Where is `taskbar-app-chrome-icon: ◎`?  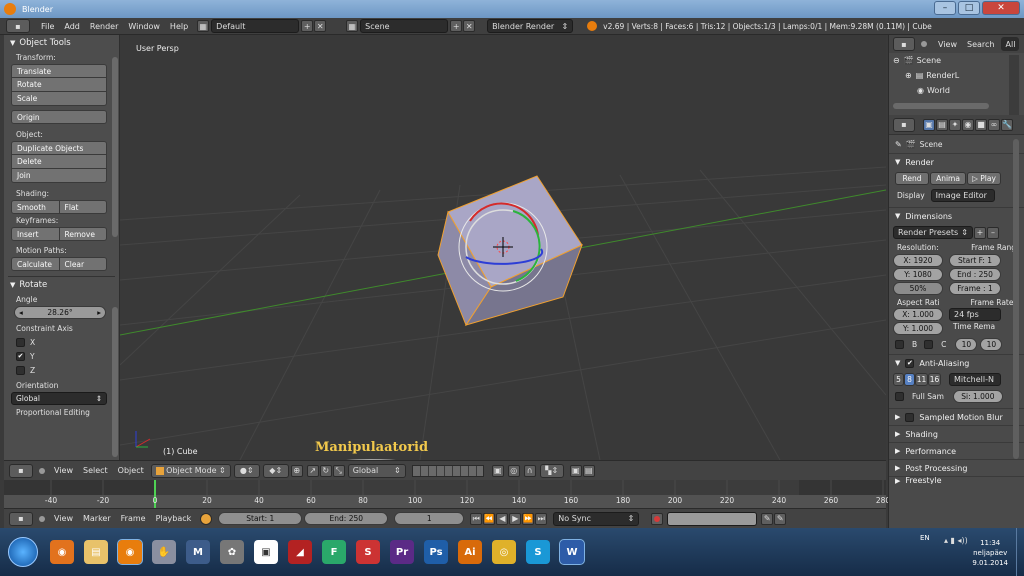 taskbar-app-chrome-icon: ◎ is located at coordinates (504, 552).